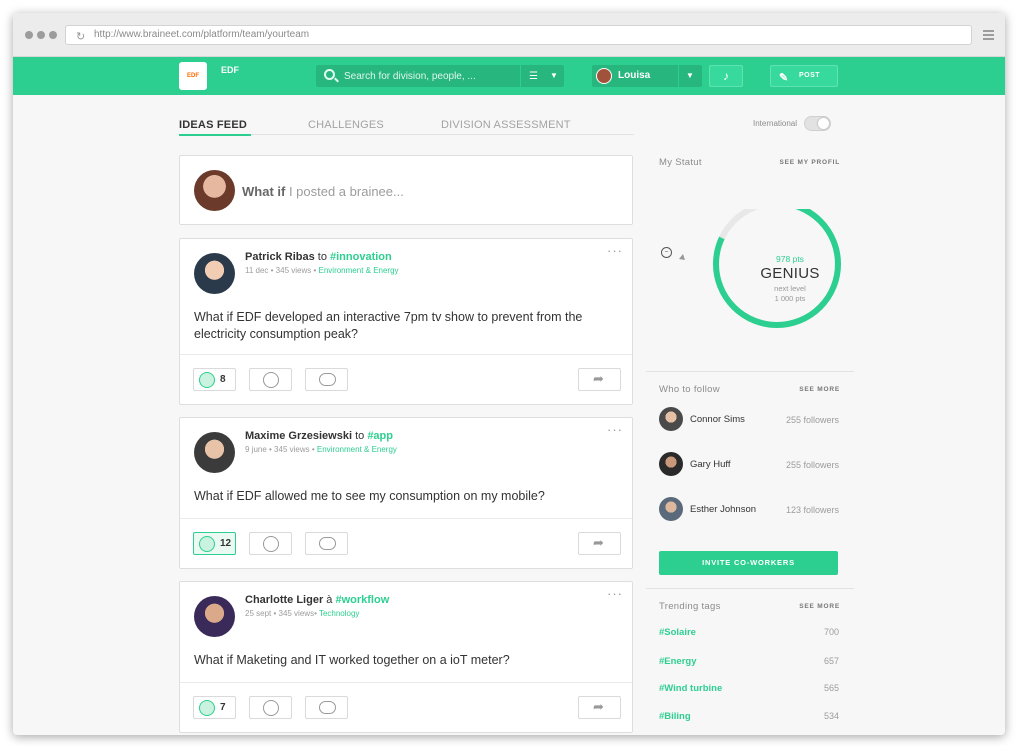 Image resolution: width=1018 pixels, height=746 pixels. I want to click on follow-row: Connor Sims 255 followers, so click(749, 421).